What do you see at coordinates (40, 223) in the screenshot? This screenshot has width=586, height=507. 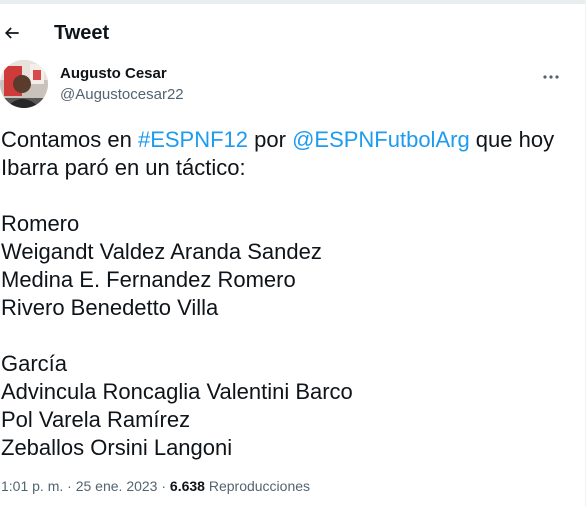 I see `lineup-line: Romero` at bounding box center [40, 223].